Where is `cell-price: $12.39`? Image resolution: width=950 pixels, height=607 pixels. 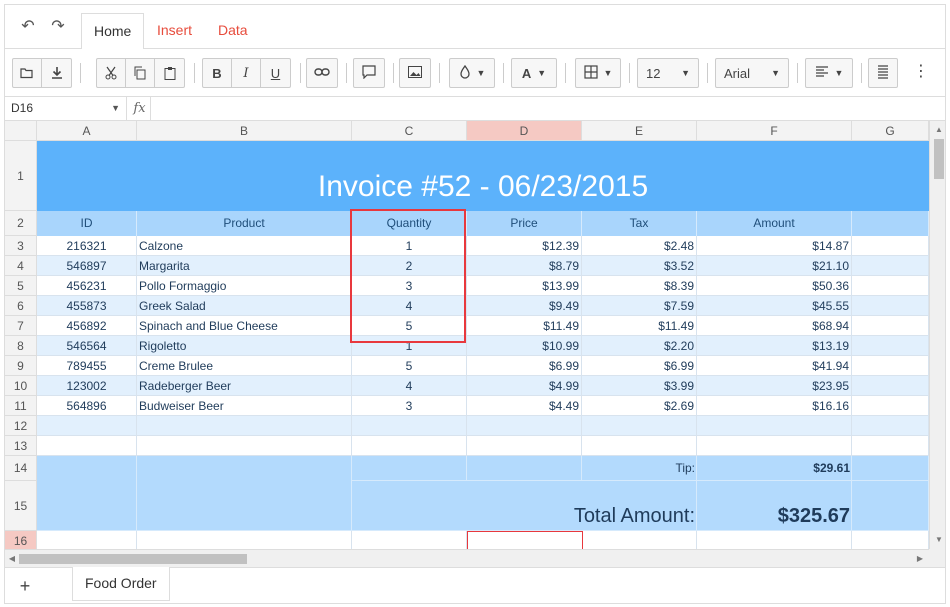
cell-price: $12.39 is located at coordinates (524, 246).